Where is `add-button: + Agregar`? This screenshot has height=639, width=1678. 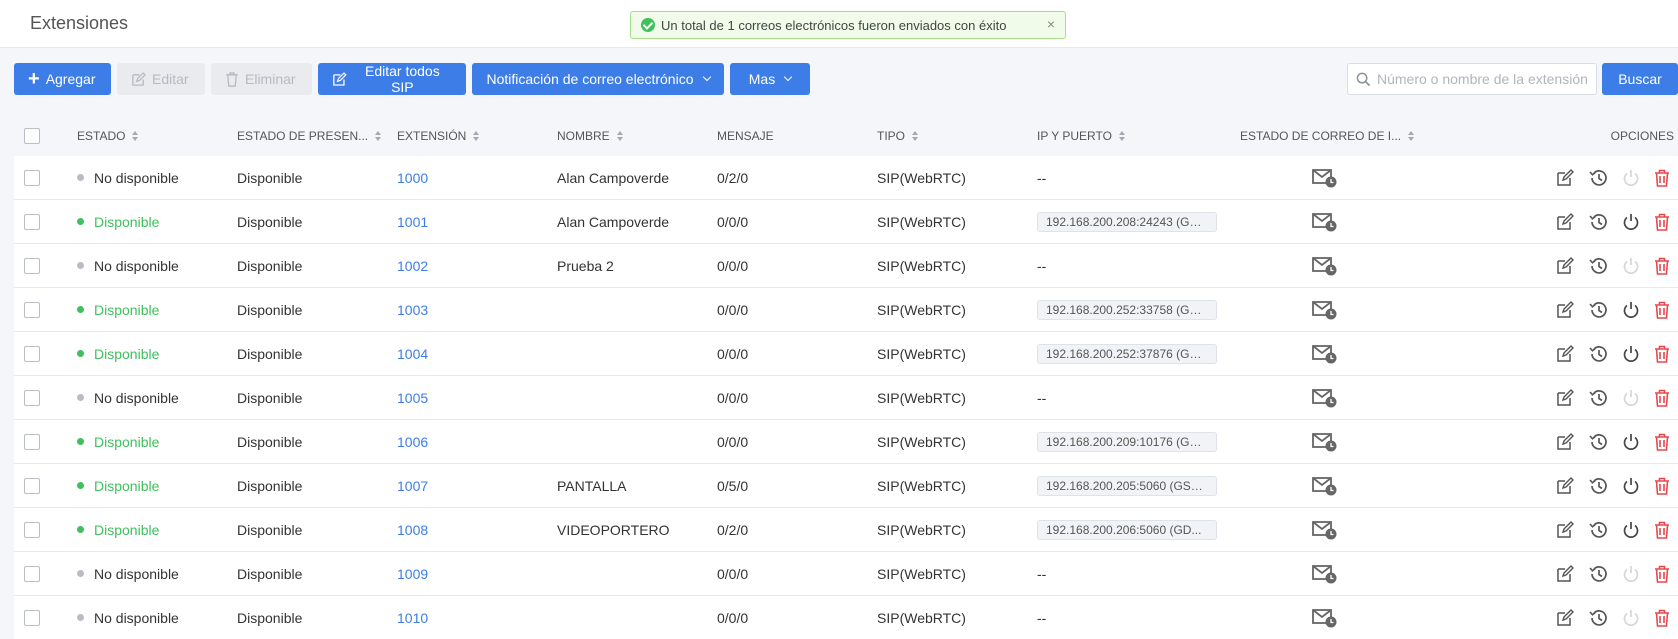
add-button: + Agregar is located at coordinates (62, 79).